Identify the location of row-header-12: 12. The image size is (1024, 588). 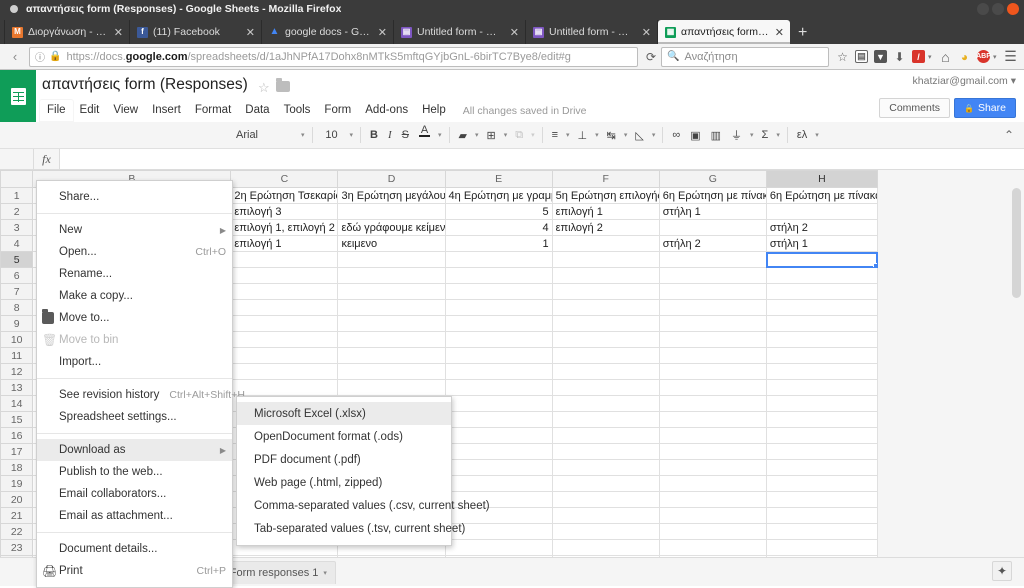
(17, 371).